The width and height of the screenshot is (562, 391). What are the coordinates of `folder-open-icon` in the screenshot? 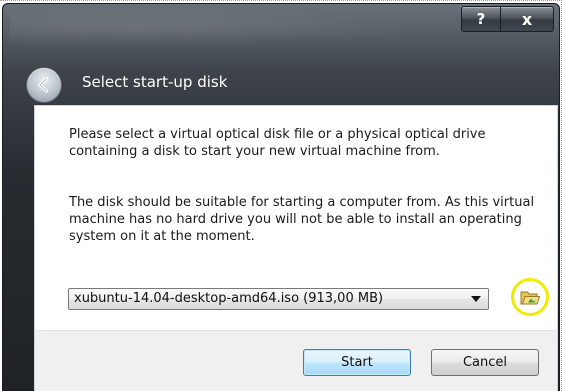 It's located at (530, 298).